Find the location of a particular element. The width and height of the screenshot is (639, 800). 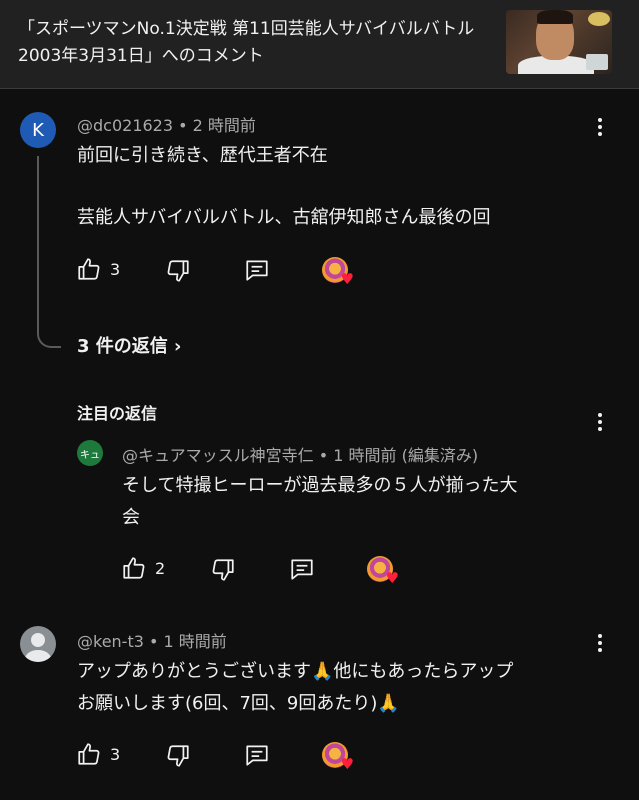

reply-text-line: 会 is located at coordinates (131, 517).